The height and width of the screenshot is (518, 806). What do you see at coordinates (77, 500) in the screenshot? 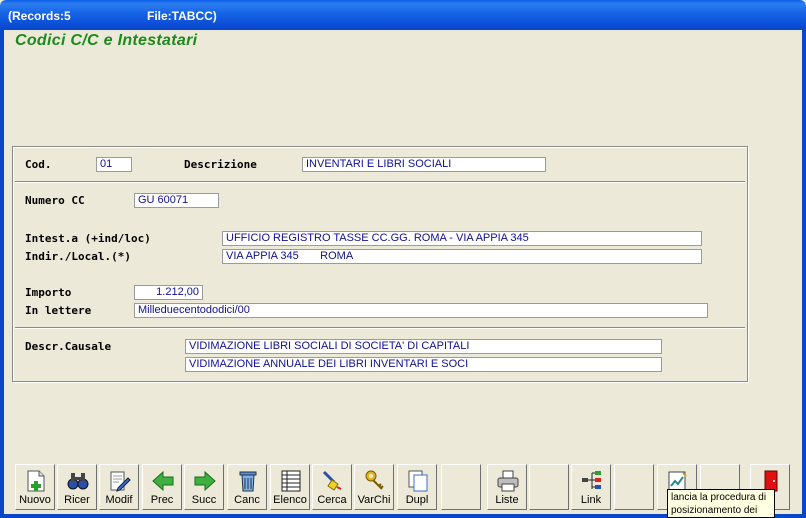
I see `ricer-label: Ricer` at bounding box center [77, 500].